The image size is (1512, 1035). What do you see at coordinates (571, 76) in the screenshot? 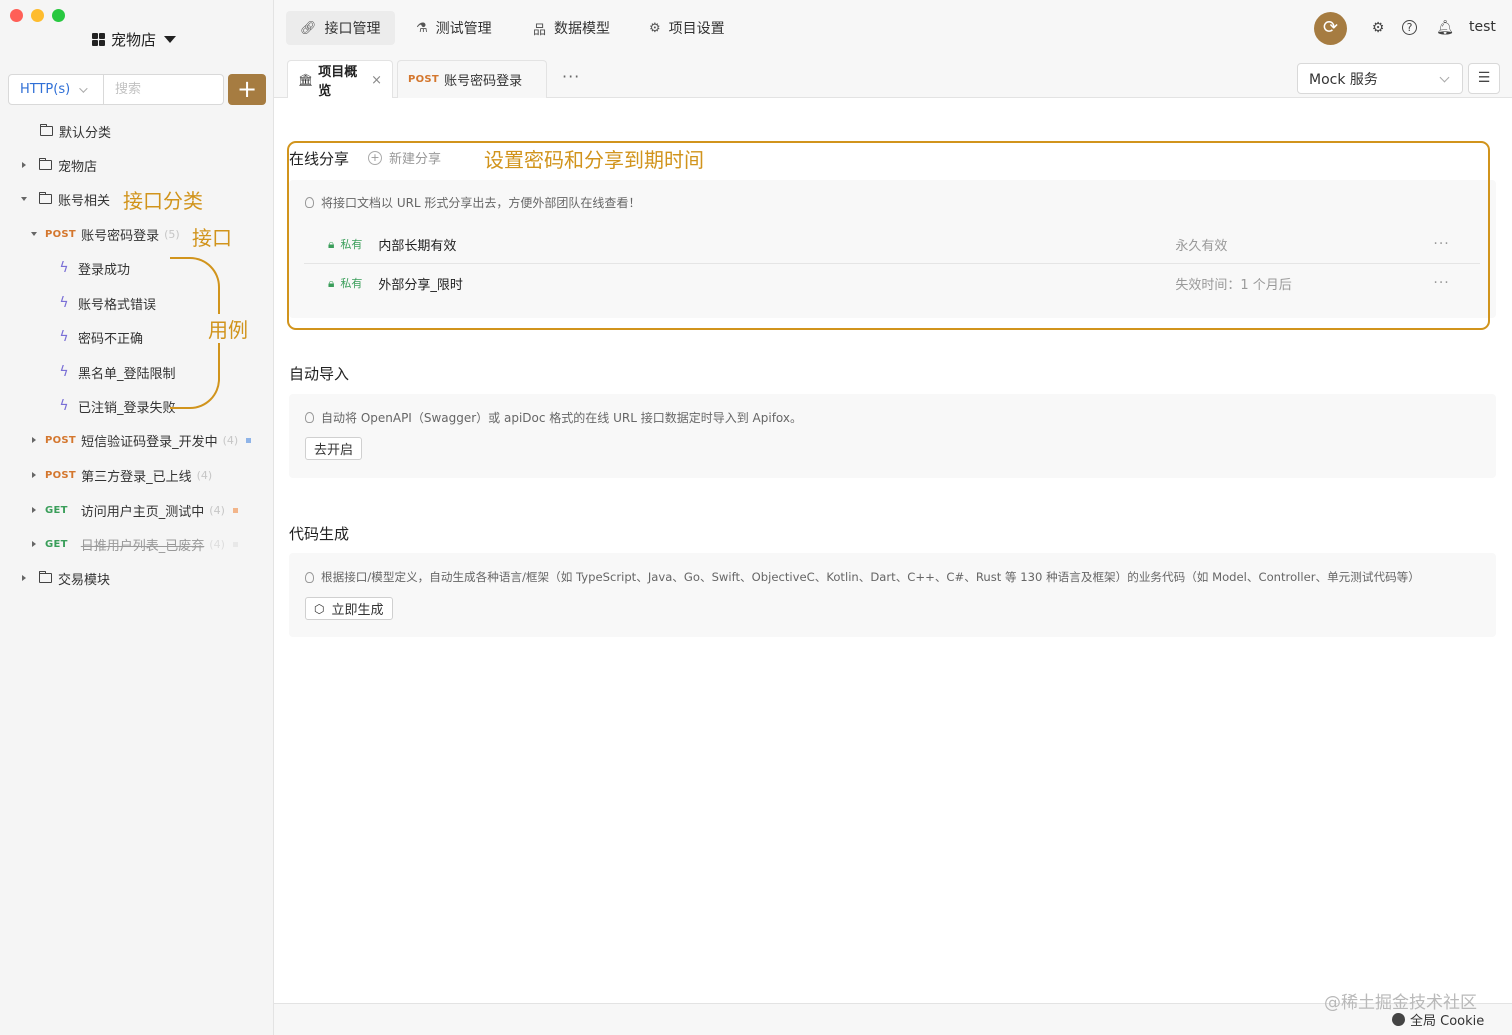
I see `more-tabs-button: ···` at bounding box center [571, 76].